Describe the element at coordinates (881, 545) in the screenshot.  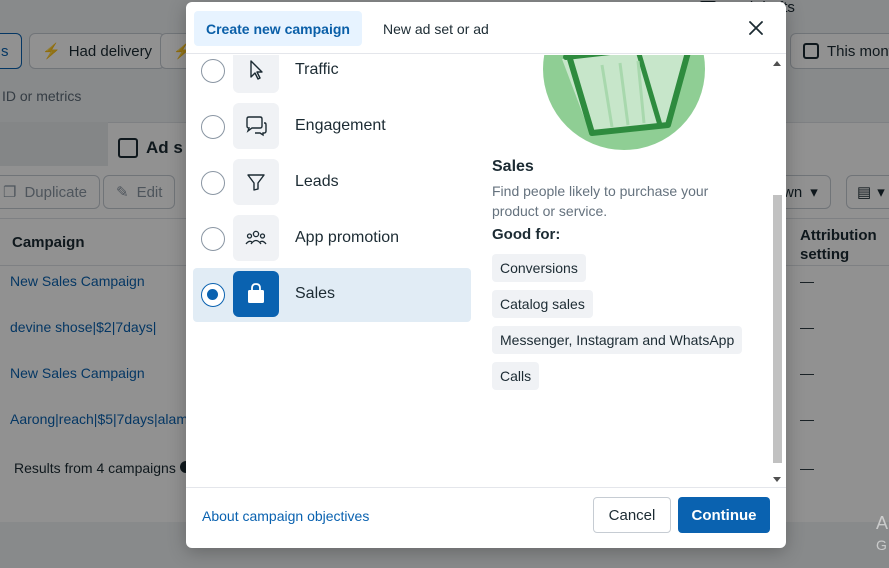
I see `watermark-line: G` at that location.